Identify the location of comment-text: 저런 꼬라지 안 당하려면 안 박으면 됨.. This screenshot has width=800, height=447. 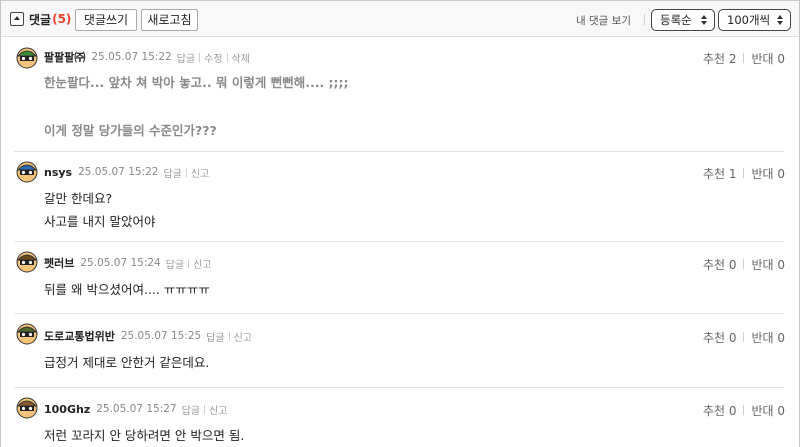
(144, 435).